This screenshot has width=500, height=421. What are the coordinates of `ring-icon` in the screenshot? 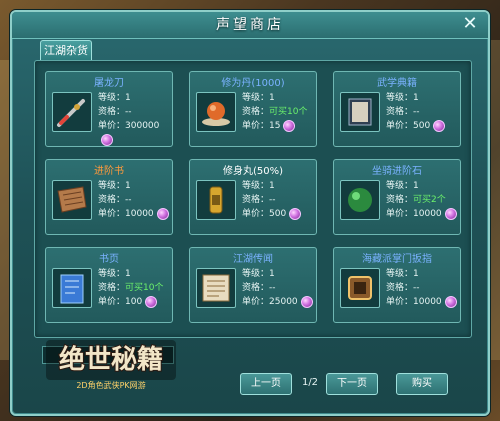 It's located at (360, 288).